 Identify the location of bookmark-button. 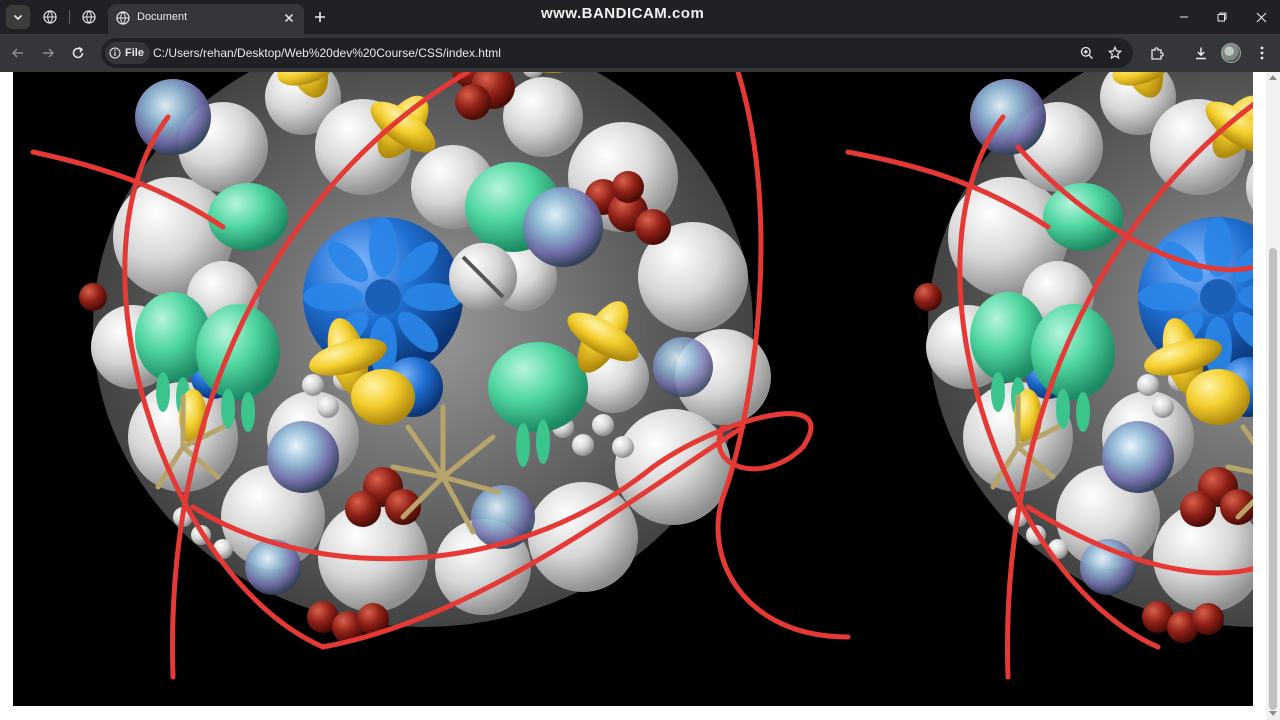
(1115, 53).